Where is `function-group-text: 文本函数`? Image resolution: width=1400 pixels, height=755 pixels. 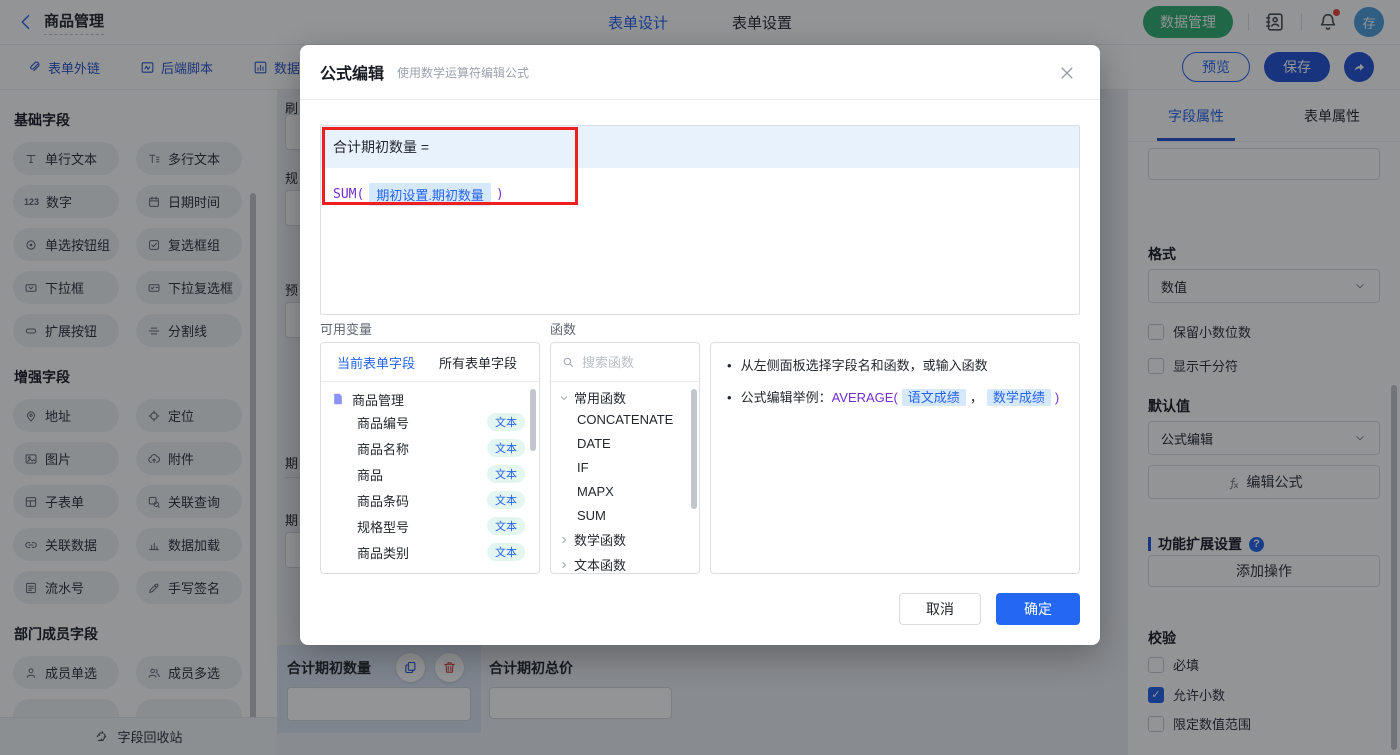 function-group-text: 文本函数 is located at coordinates (625, 562).